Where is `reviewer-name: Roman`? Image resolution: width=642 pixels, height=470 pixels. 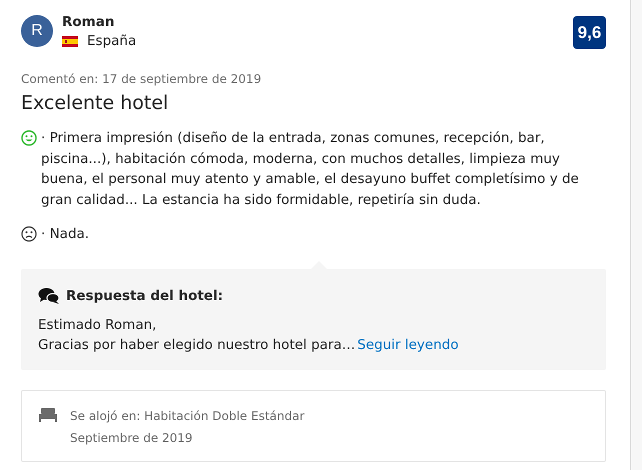 reviewer-name: Roman is located at coordinates (89, 22).